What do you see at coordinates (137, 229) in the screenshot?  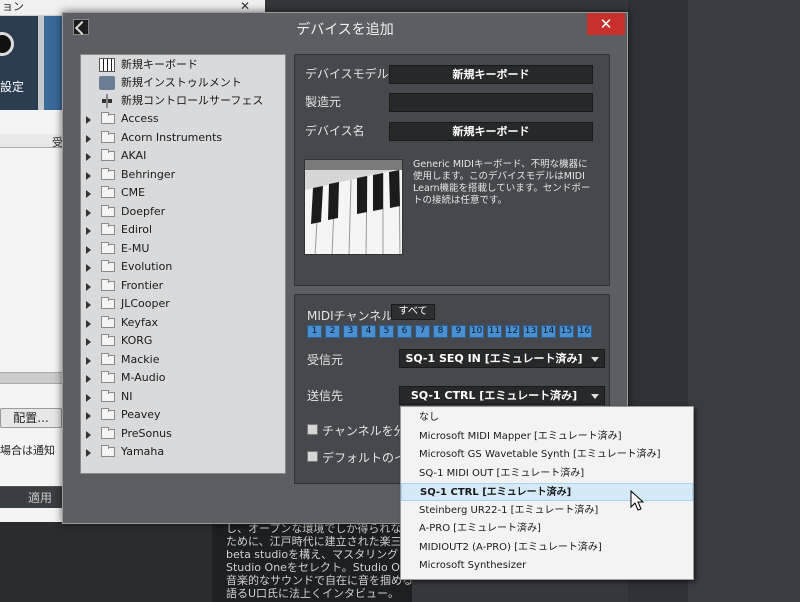 I see `tree-folder-label: Edirol` at bounding box center [137, 229].